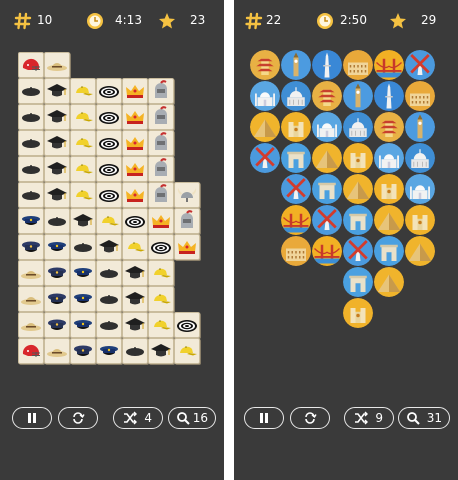  I want to click on hint-button: 31, so click(424, 418).